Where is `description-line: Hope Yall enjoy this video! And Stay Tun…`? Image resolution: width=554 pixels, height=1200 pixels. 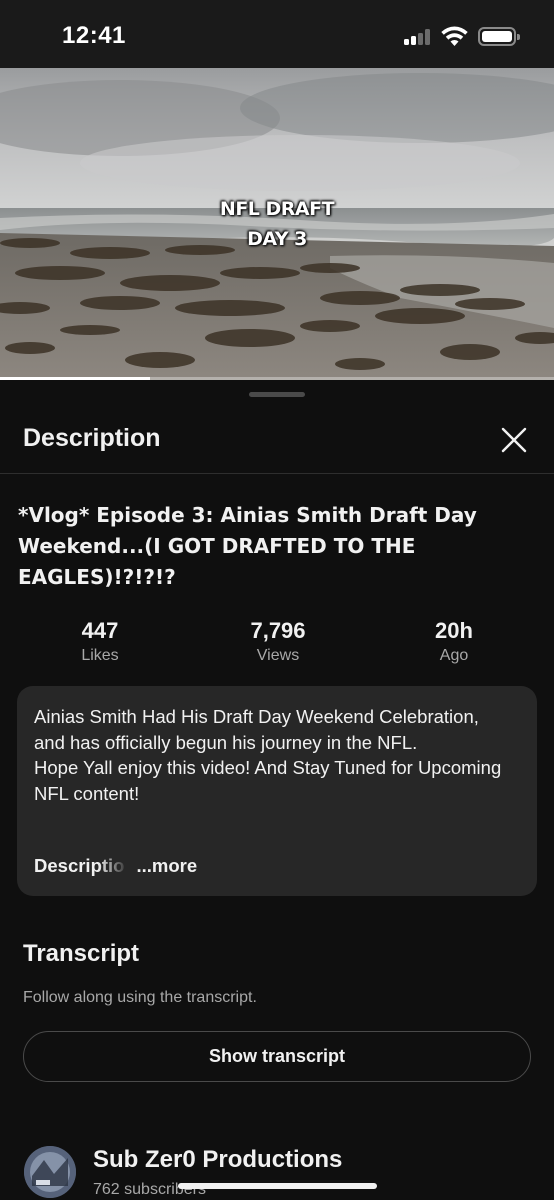
description-line: Hope Yall enjoy this video! And Stay Tun… is located at coordinates (268, 780).